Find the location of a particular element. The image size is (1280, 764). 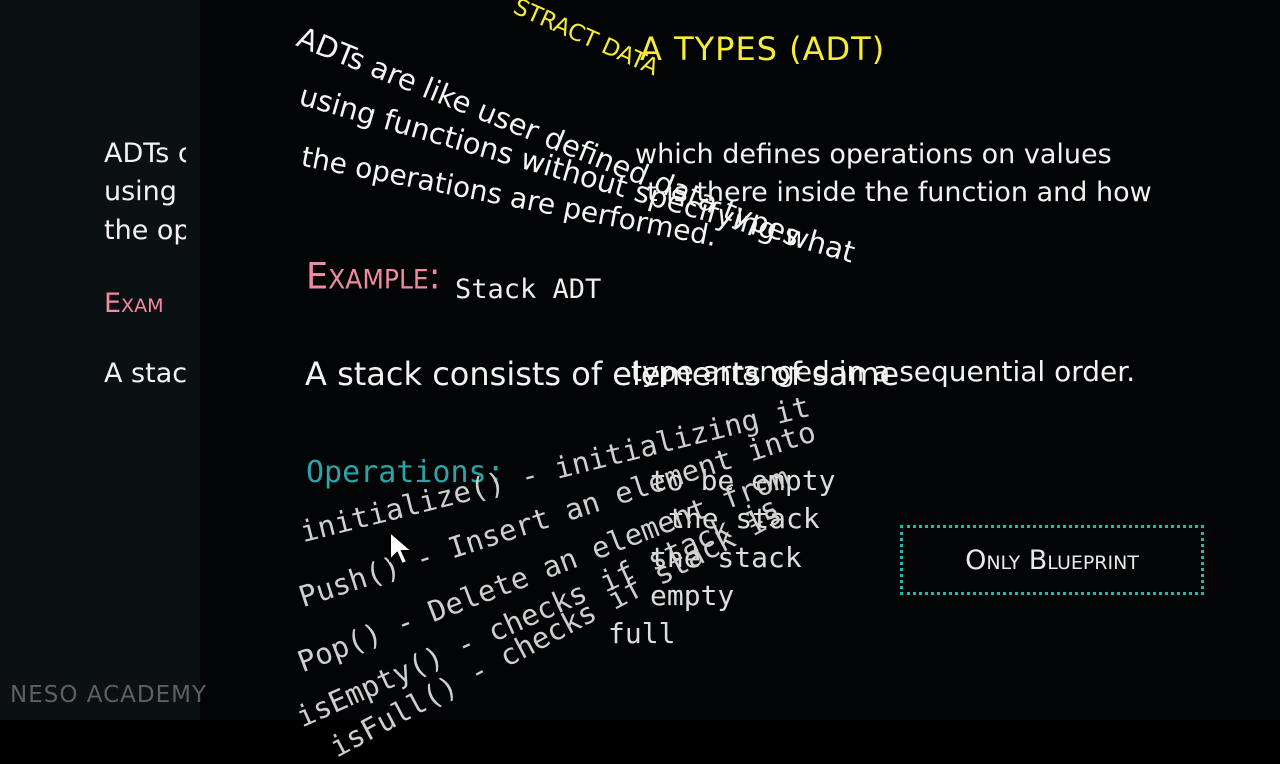

left-line-2: using is located at coordinates (140, 191).